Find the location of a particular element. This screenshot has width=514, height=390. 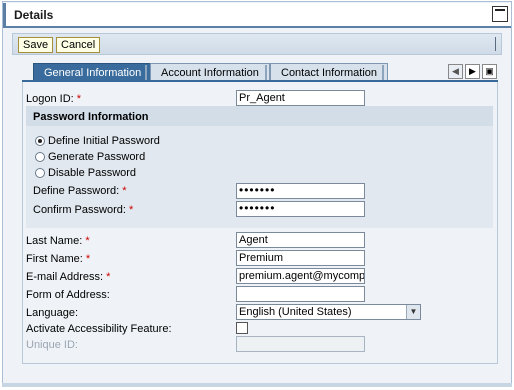

accessibility-checkbox is located at coordinates (242, 328).